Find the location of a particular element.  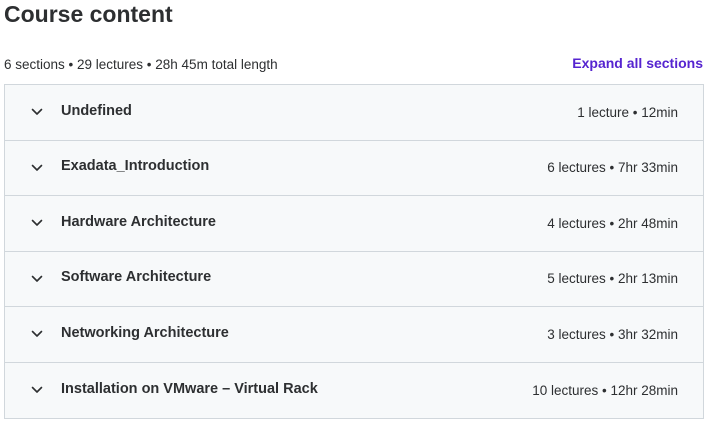

section-title: Installation on VMware – Virtual Rack is located at coordinates (189, 388).